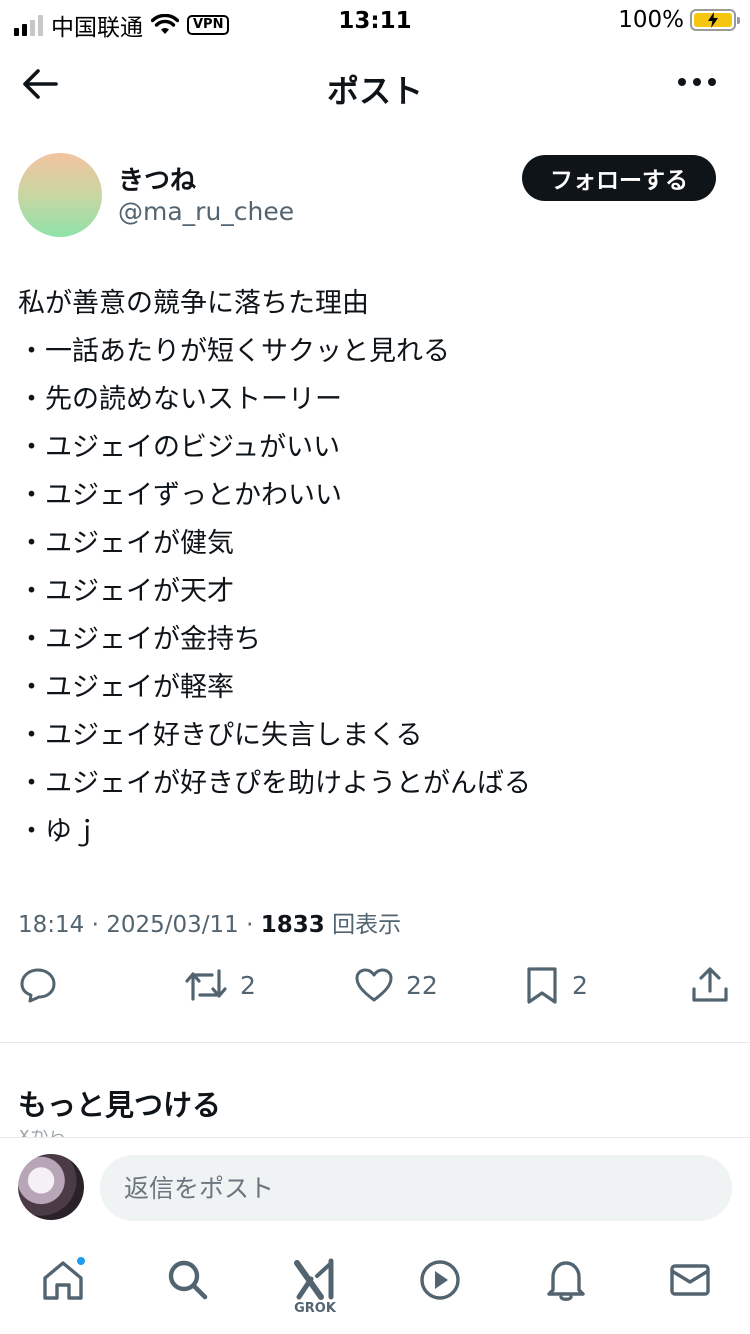 This screenshot has height=1334, width=750. What do you see at coordinates (542, 985) in the screenshot?
I see `bookmark-icon` at bounding box center [542, 985].